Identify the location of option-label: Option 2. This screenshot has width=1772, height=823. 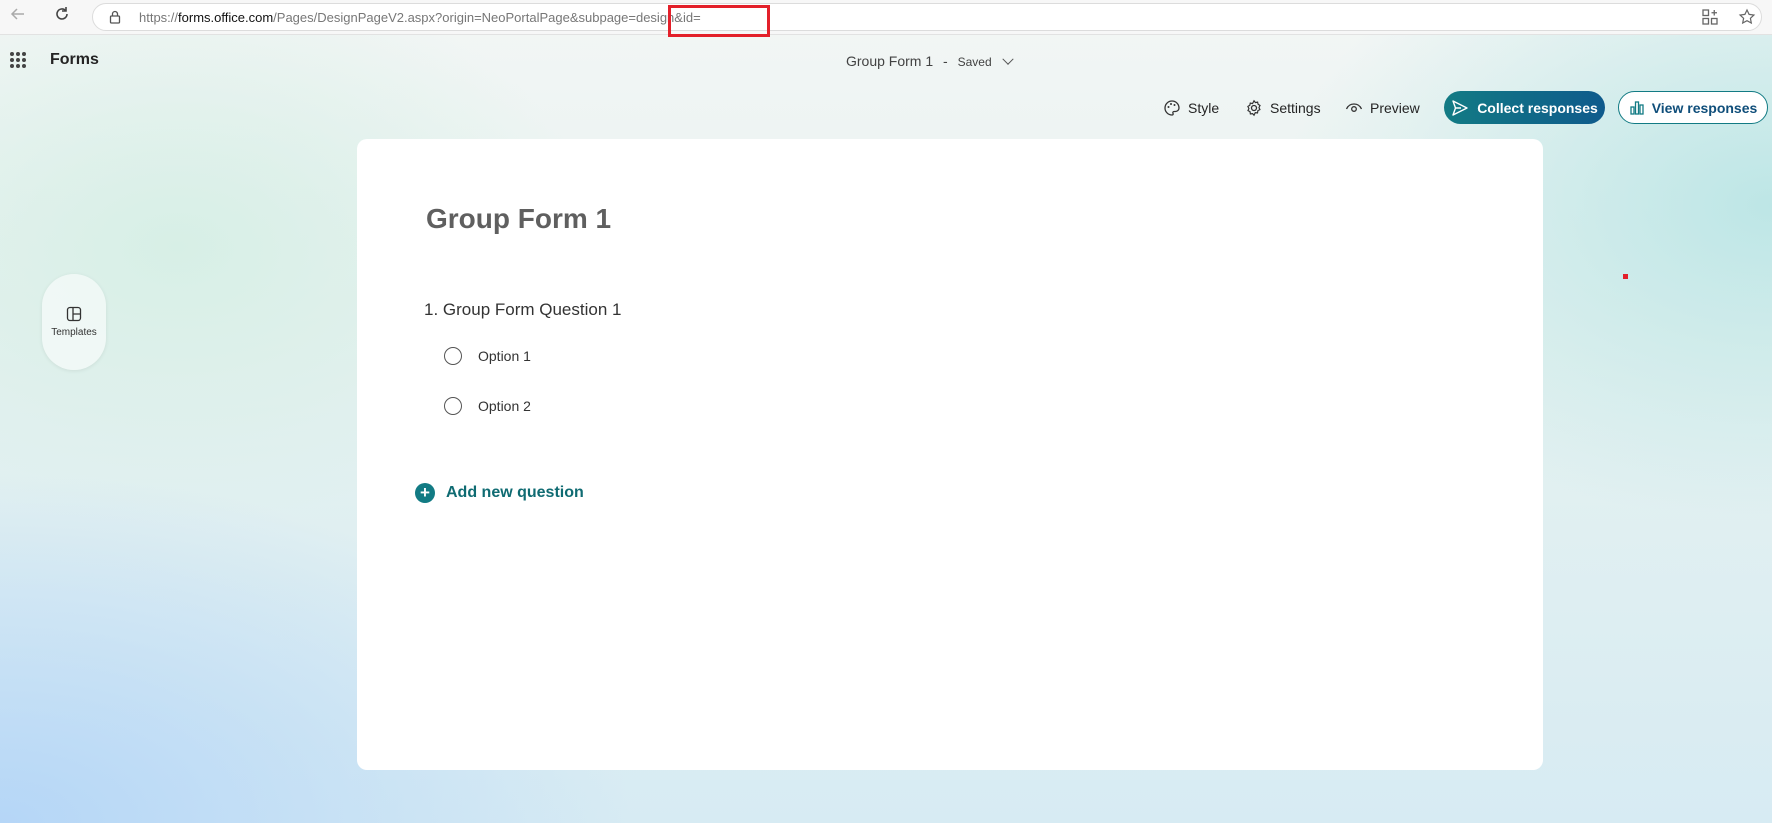
(504, 406).